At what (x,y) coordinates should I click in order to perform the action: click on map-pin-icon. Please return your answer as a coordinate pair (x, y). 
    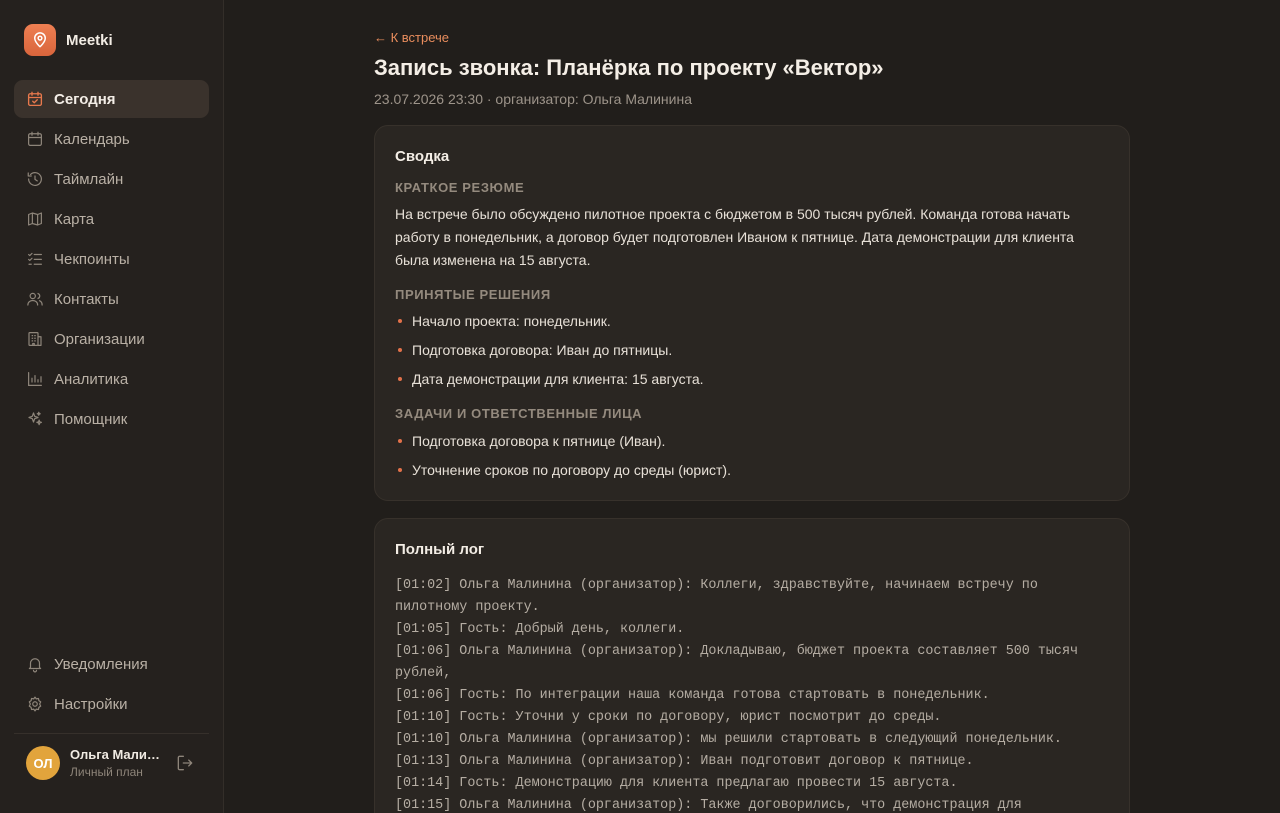
    Looking at the image, I should click on (40, 40).